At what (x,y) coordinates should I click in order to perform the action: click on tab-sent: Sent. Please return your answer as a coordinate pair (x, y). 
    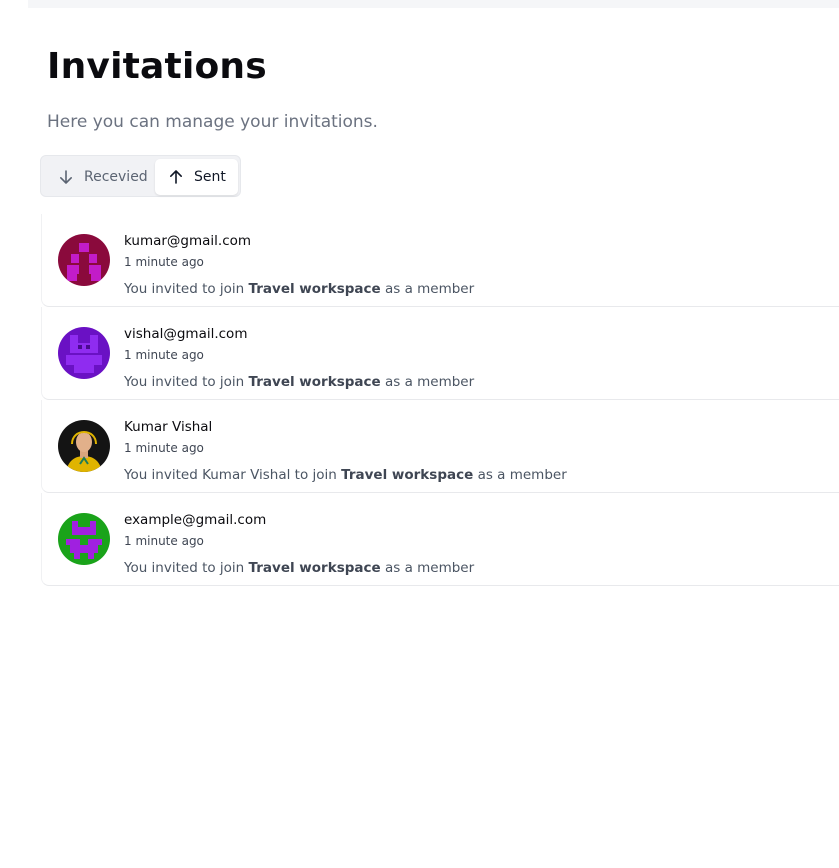
    Looking at the image, I should click on (196, 177).